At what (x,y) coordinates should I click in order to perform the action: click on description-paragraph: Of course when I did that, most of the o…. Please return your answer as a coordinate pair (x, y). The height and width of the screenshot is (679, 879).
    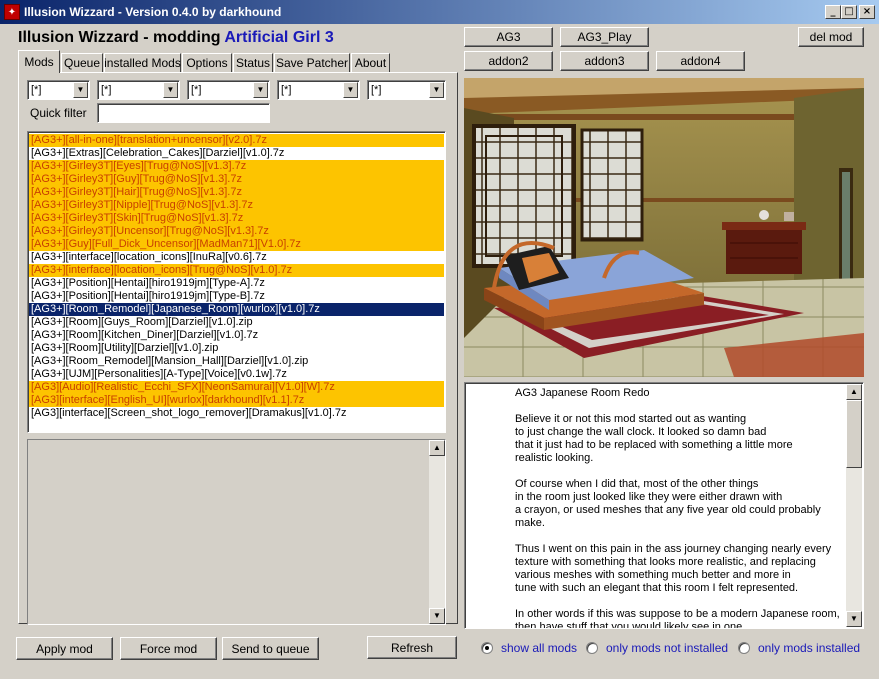
    Looking at the image, I should click on (668, 503).